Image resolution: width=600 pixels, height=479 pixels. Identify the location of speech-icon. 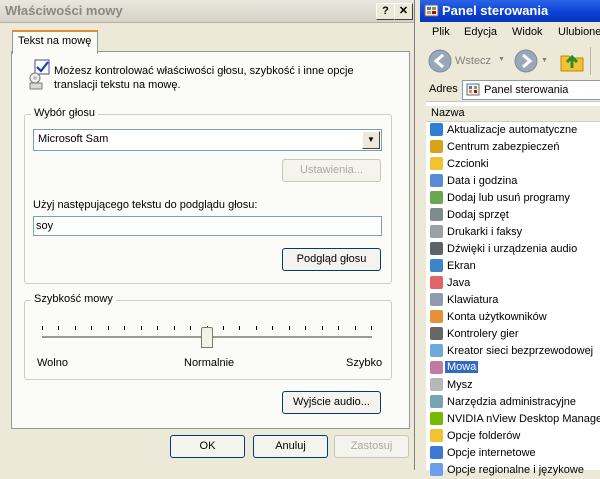
(436, 367).